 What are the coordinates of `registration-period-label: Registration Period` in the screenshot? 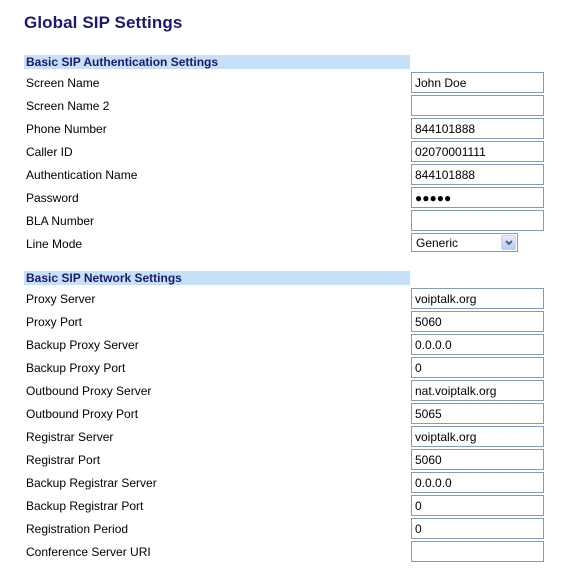 It's located at (77, 529).